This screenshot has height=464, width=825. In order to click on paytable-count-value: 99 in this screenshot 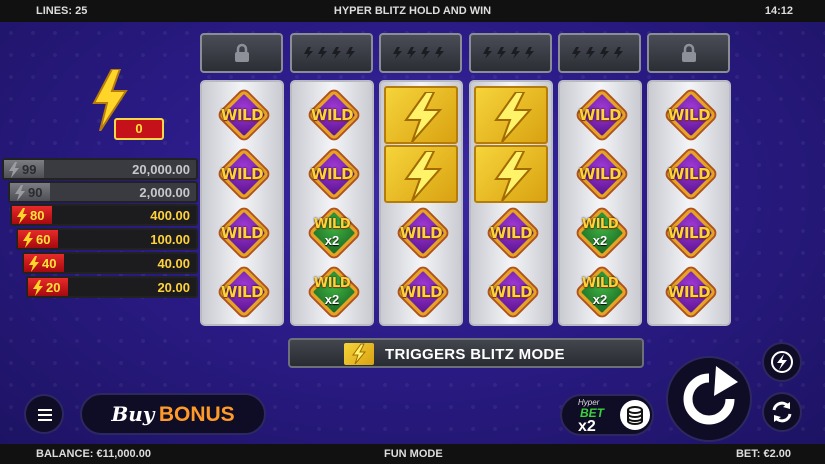, I will do `click(29, 169)`.